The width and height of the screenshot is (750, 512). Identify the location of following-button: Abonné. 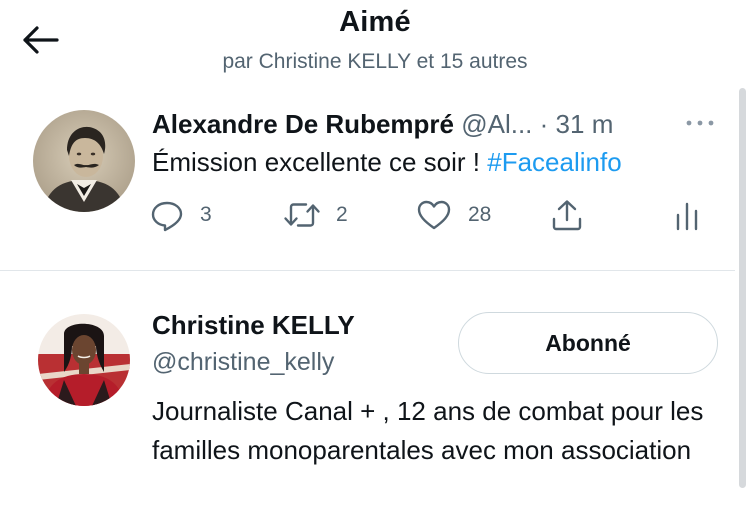
(588, 343).